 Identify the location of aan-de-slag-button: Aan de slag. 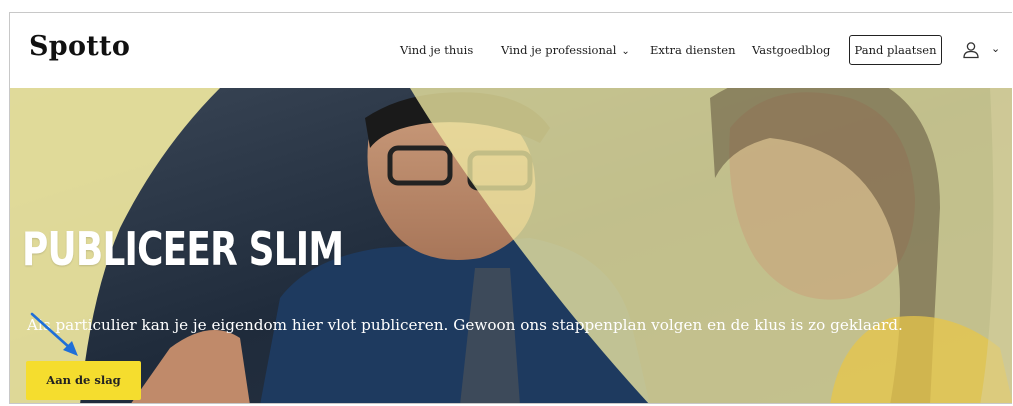
(83, 380).